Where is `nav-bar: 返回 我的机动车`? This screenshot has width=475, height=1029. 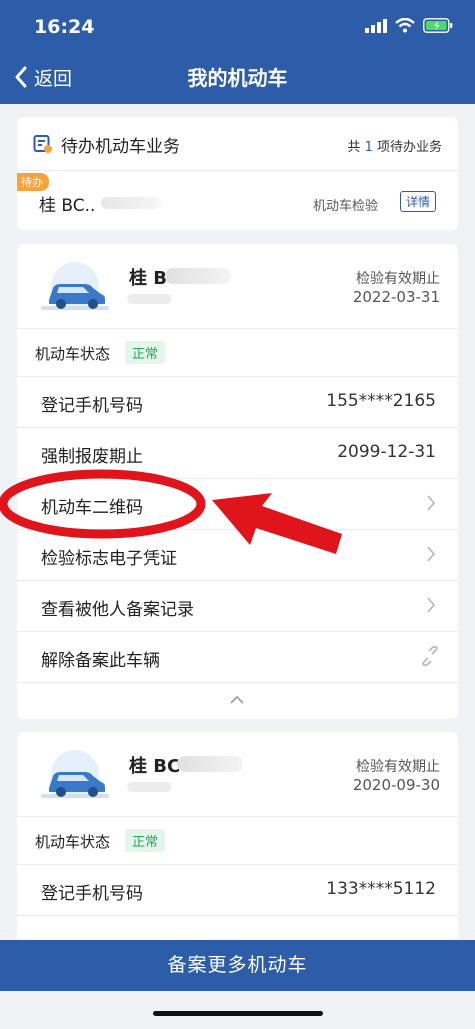
nav-bar: 返回 我的机动车 is located at coordinates (237, 77).